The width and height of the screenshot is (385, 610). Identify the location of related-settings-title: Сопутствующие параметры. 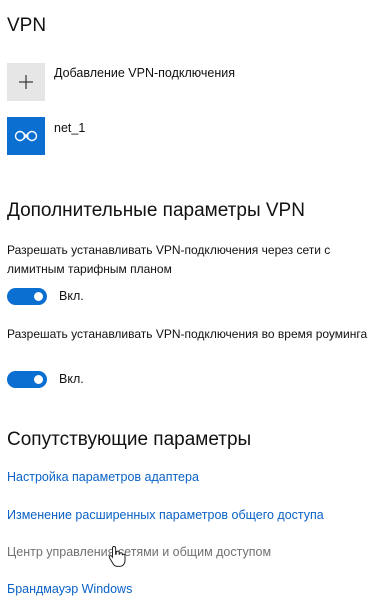
(129, 439).